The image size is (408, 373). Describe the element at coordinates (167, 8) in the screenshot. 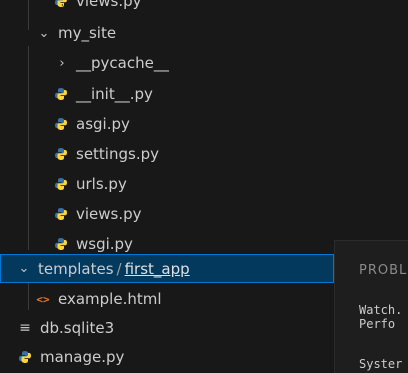

I see `file-views-py-top: views.py` at that location.